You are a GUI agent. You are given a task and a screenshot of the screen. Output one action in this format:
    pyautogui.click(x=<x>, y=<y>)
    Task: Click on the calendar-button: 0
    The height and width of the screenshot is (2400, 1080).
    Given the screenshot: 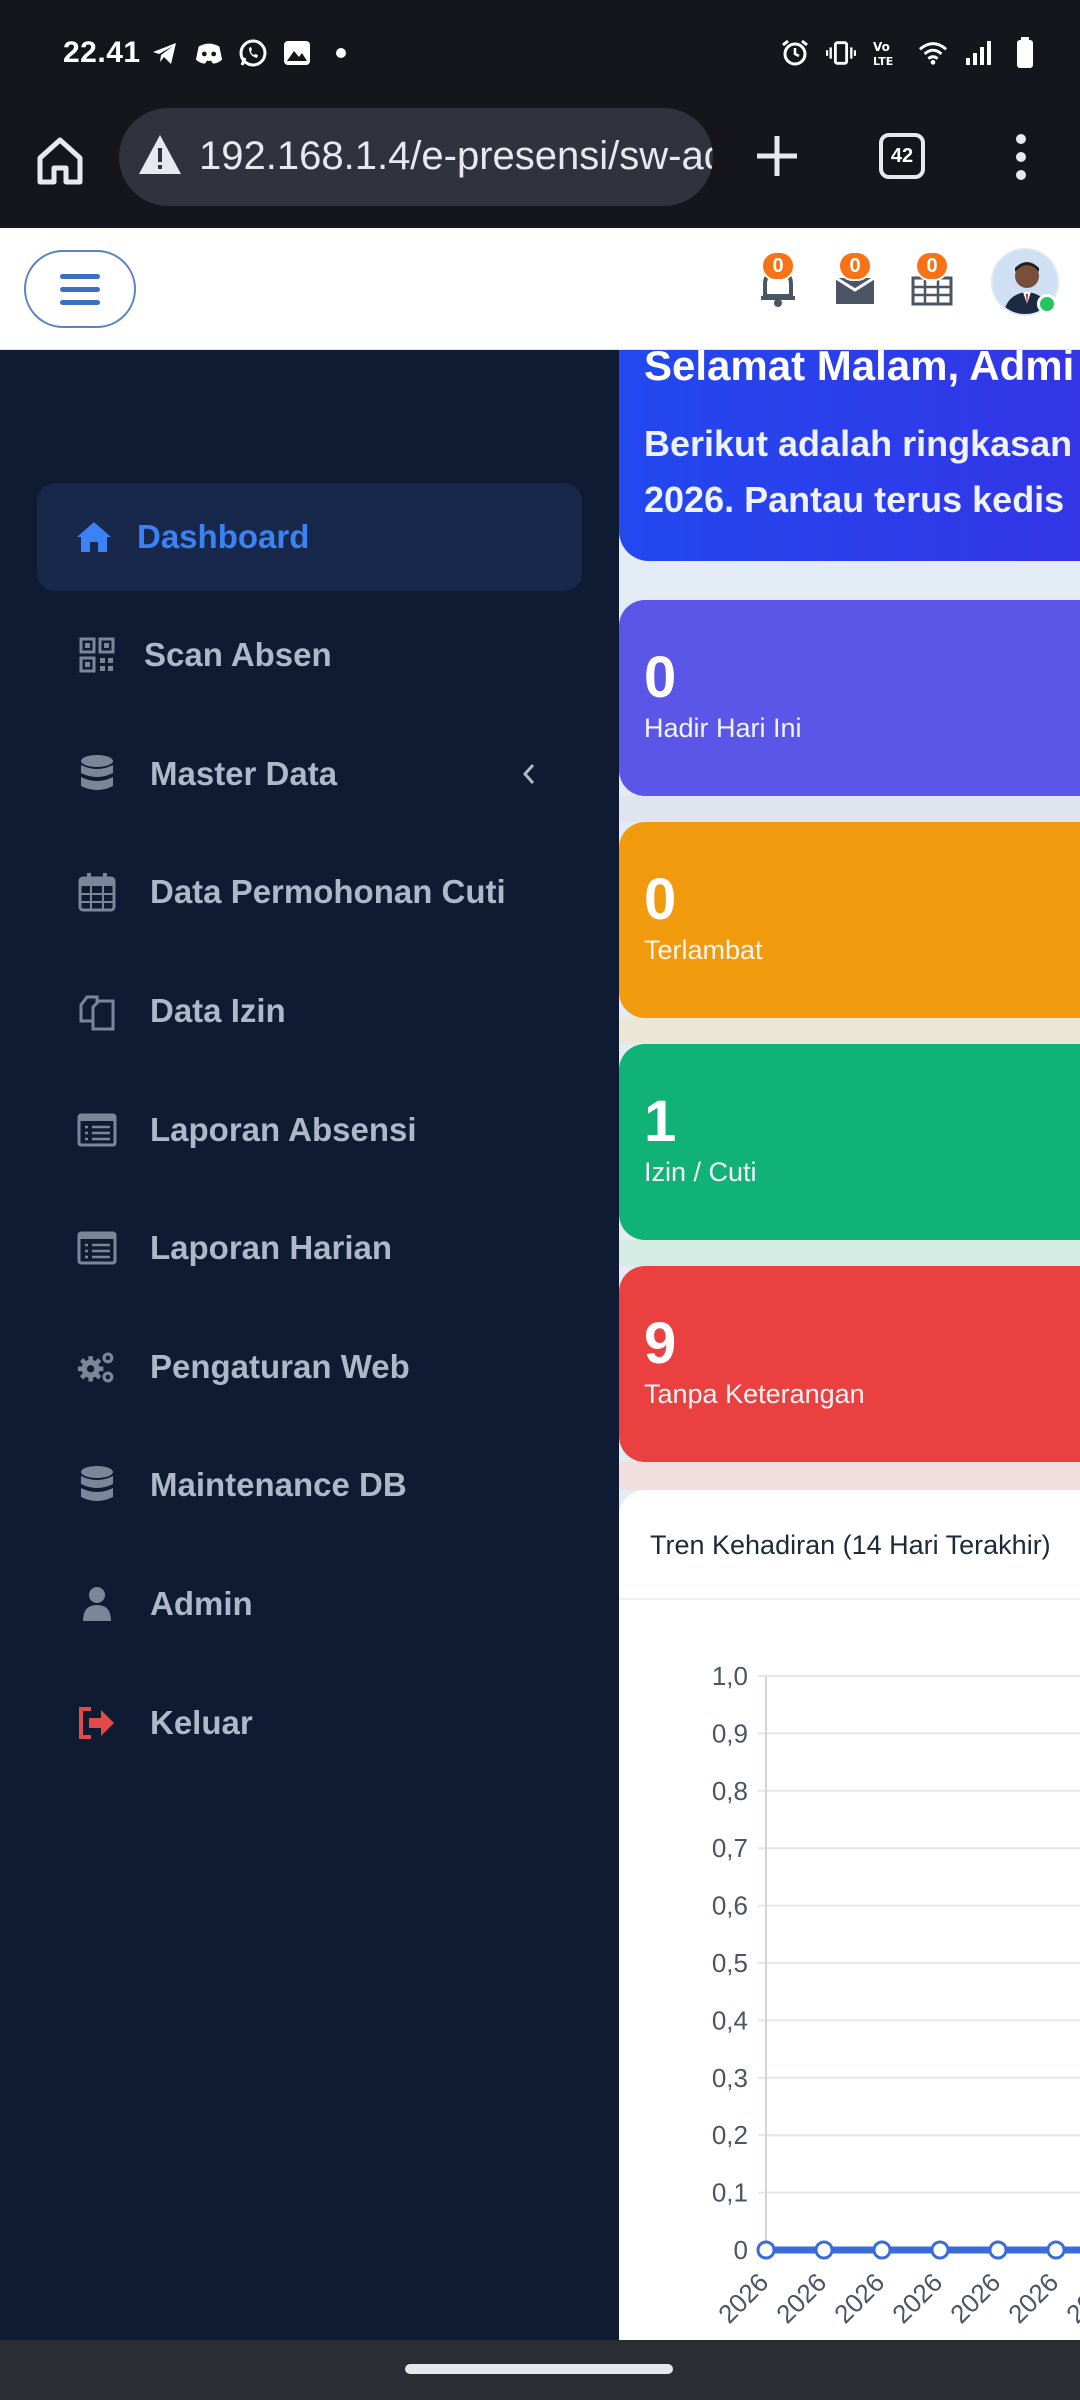 What is the action you would take?
    pyautogui.click(x=932, y=280)
    